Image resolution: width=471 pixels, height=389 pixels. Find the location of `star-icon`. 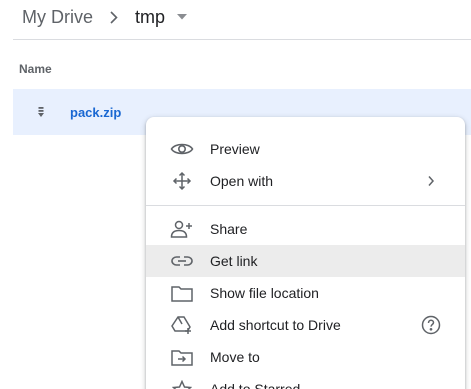

star-icon is located at coordinates (182, 384).